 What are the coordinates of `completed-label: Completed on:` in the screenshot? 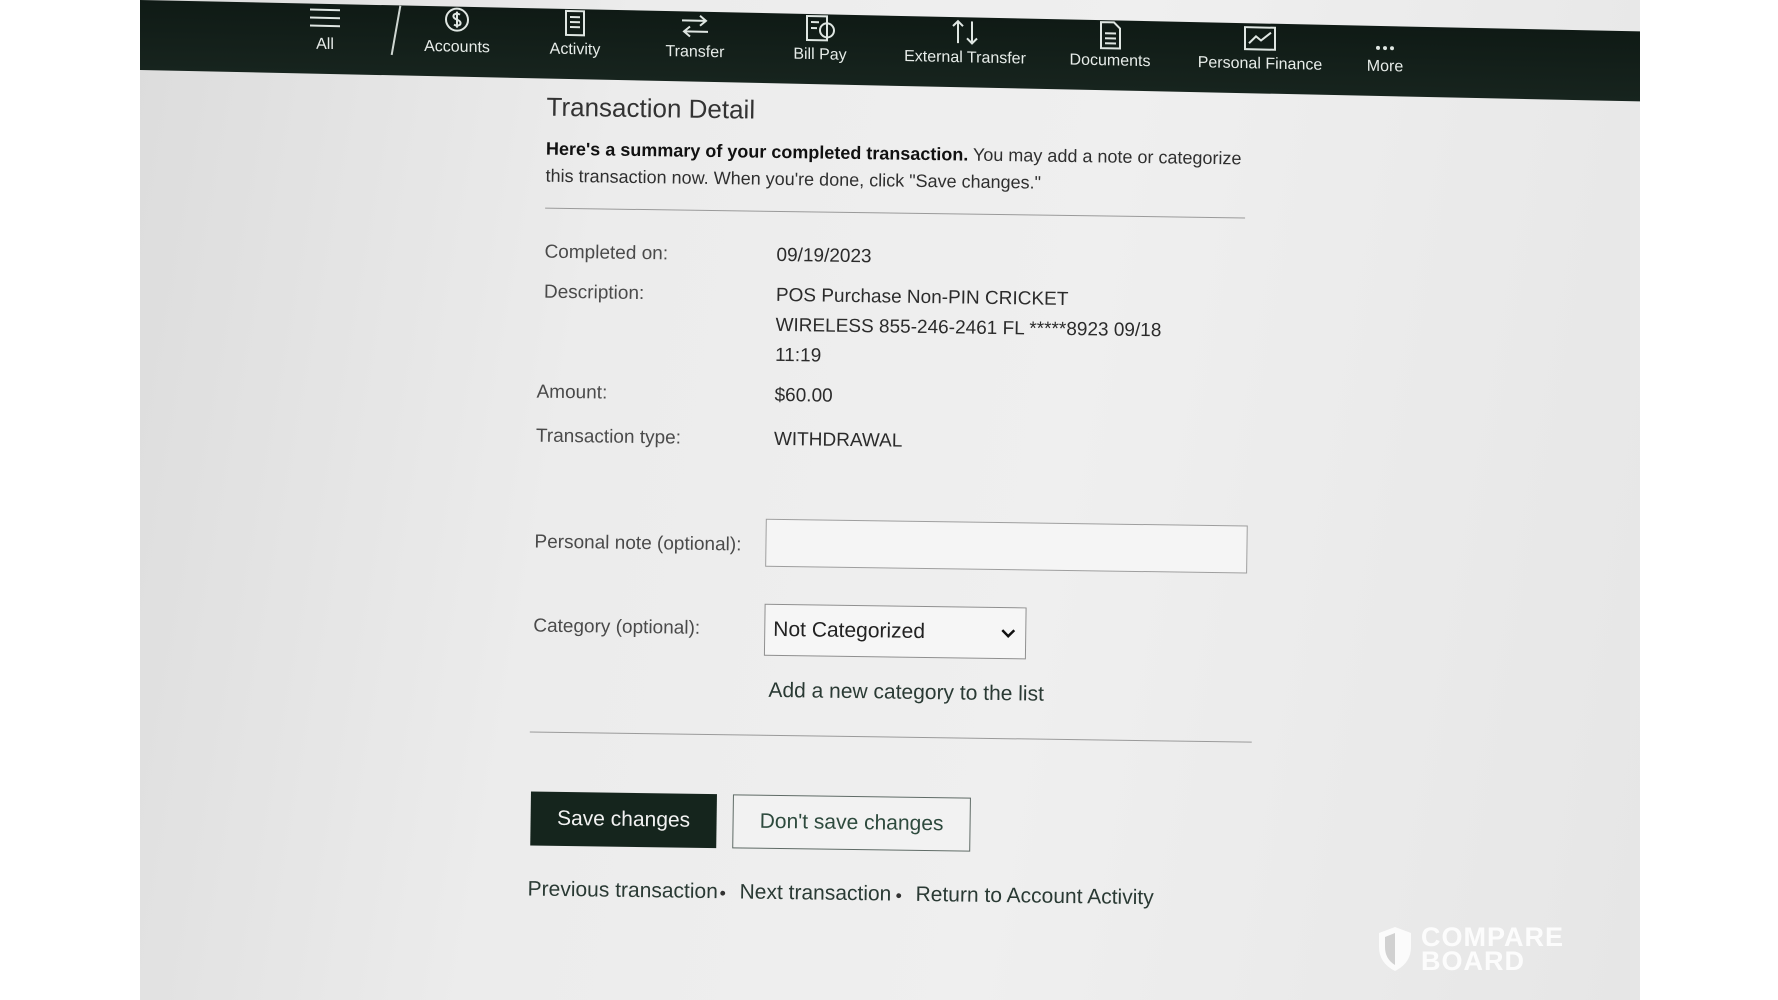 It's located at (606, 253).